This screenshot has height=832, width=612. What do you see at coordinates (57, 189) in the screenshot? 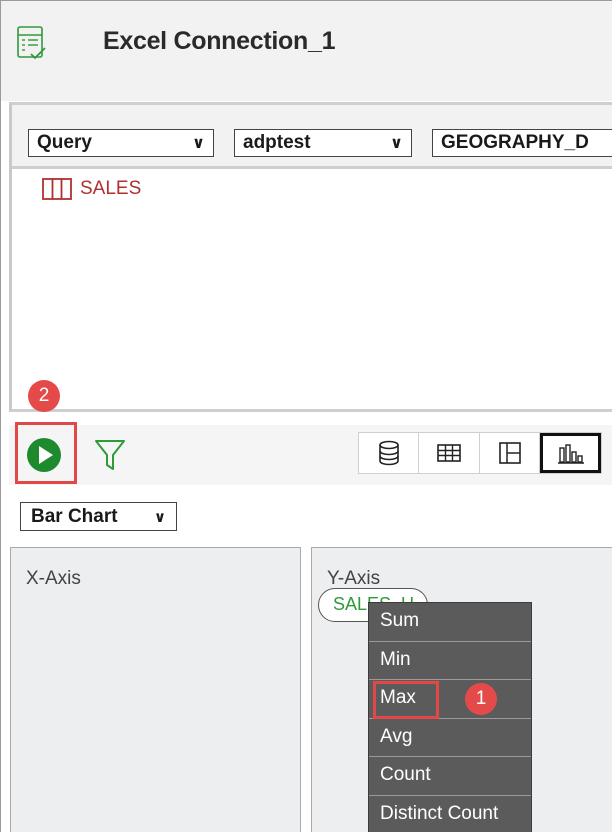
I see `table-icon` at bounding box center [57, 189].